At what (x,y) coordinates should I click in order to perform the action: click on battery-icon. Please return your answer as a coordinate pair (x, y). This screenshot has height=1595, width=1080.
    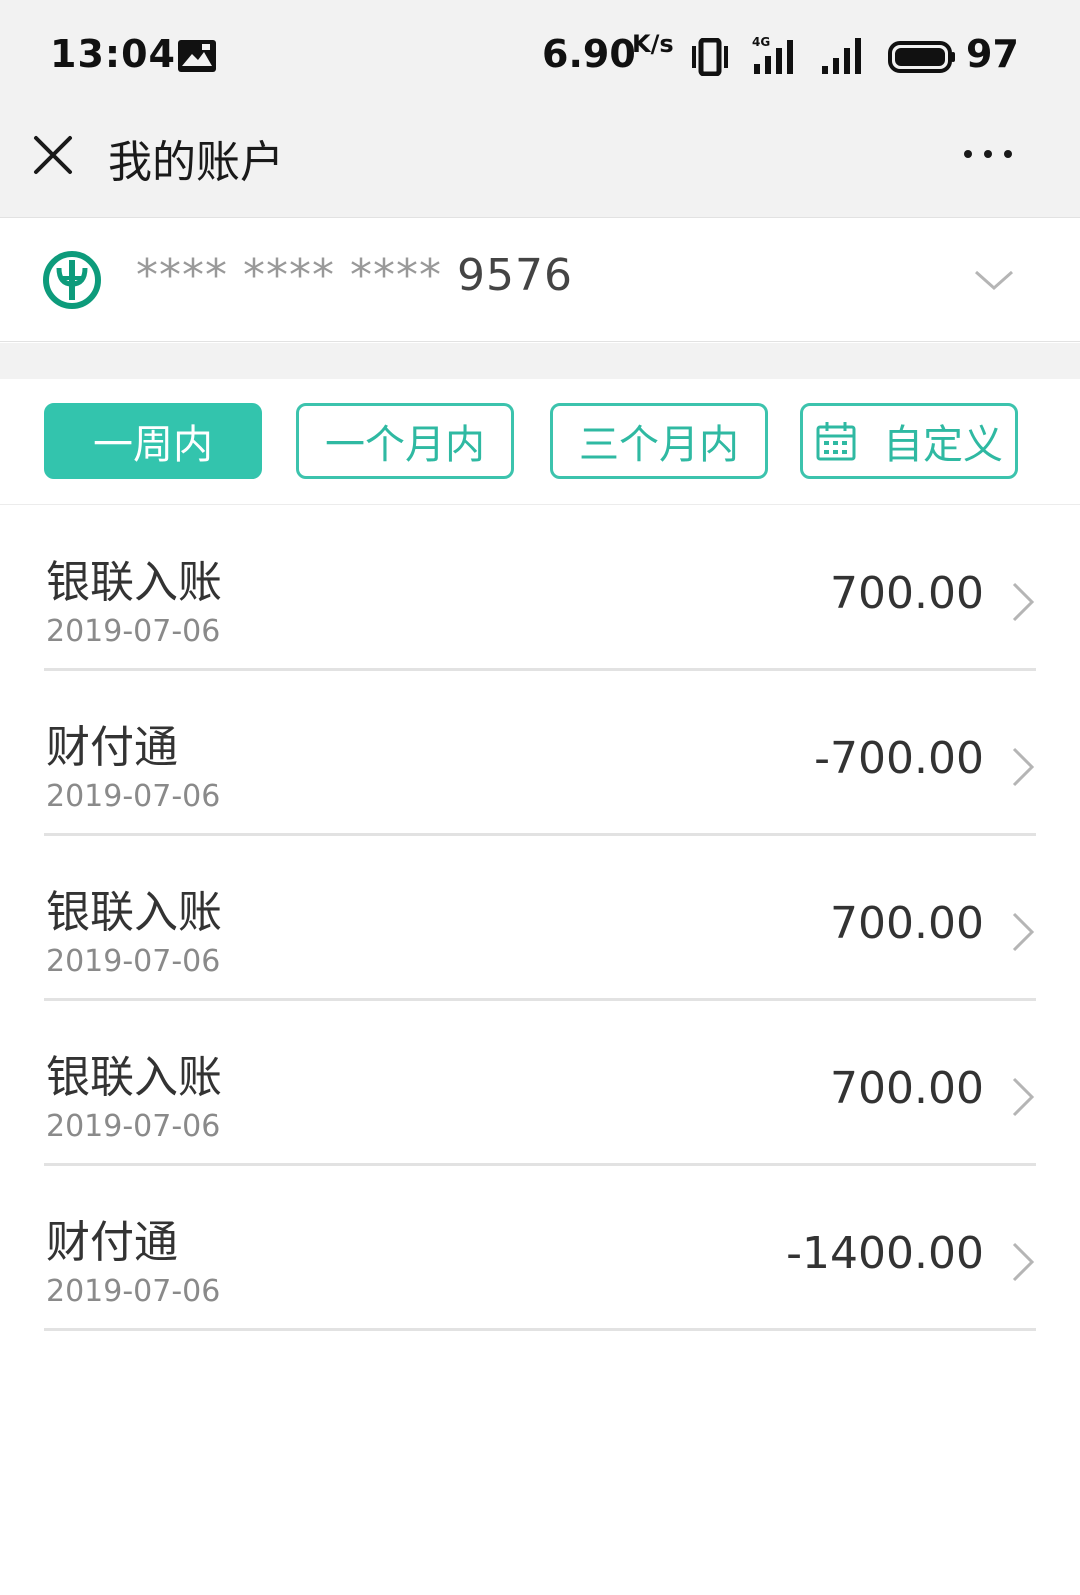
    Looking at the image, I should click on (921, 57).